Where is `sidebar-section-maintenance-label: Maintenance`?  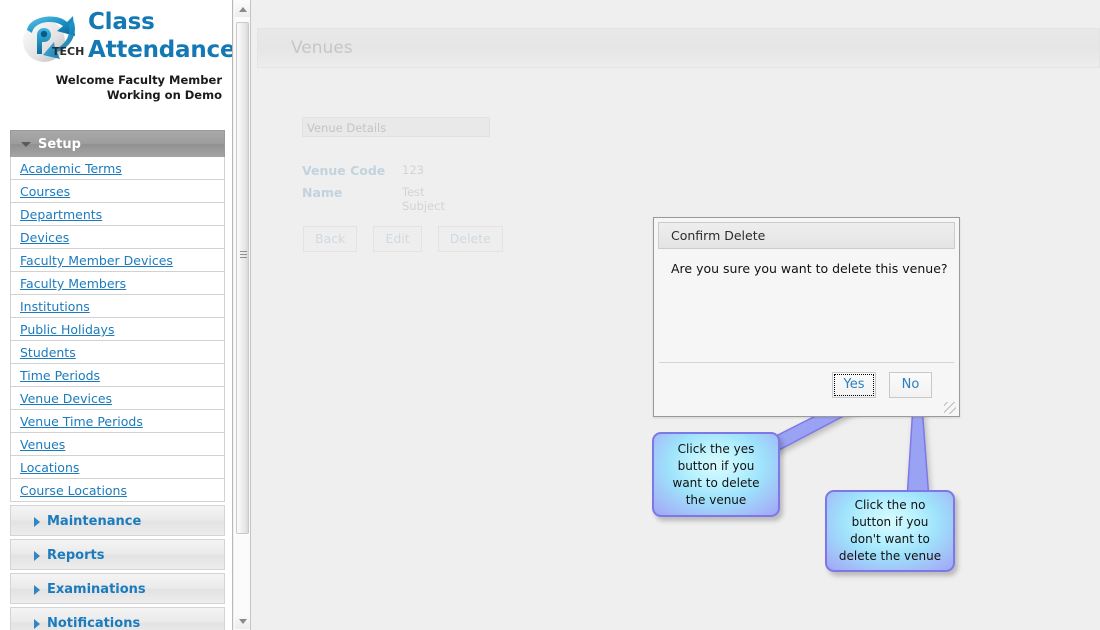 sidebar-section-maintenance-label: Maintenance is located at coordinates (94, 521).